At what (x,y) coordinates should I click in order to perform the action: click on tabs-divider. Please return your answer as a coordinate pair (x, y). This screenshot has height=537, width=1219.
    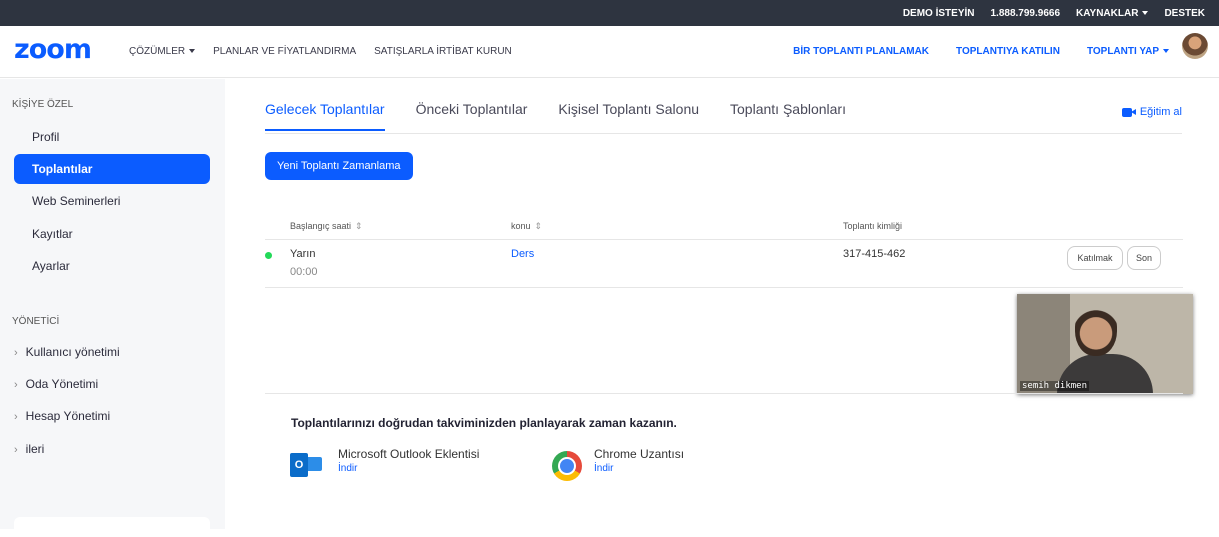
    Looking at the image, I should click on (723, 133).